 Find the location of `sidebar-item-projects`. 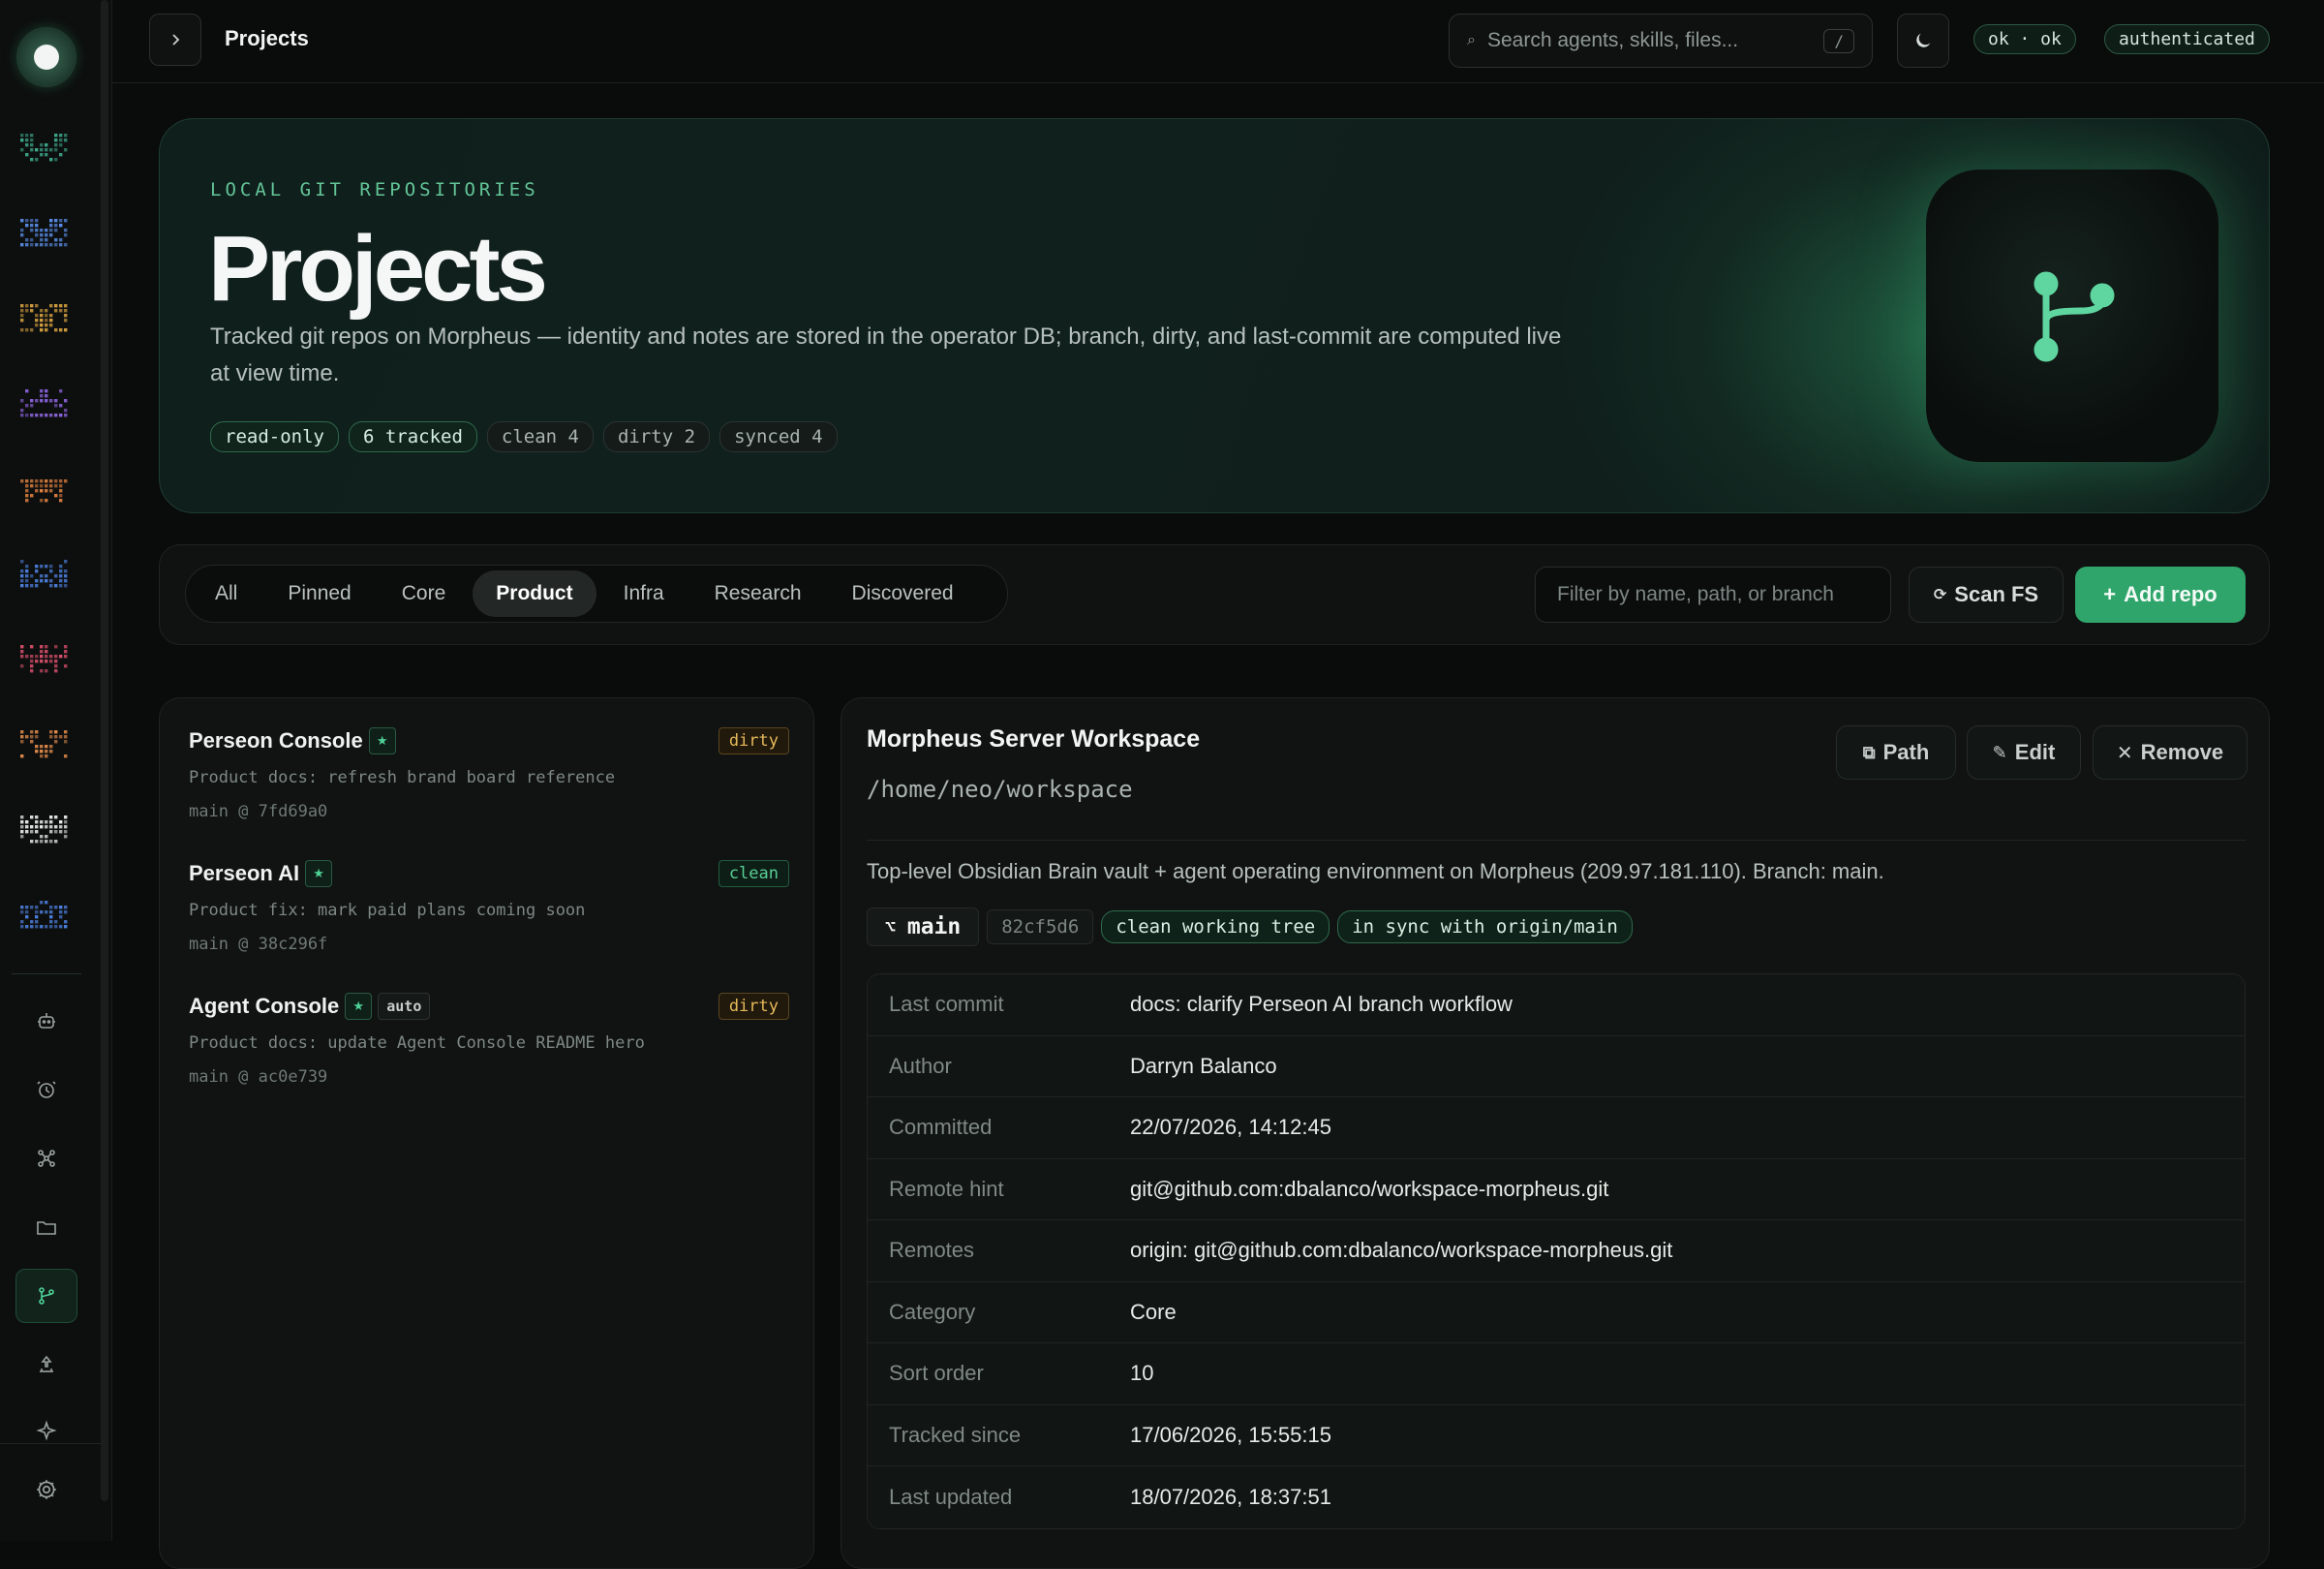

sidebar-item-projects is located at coordinates (46, 1296).